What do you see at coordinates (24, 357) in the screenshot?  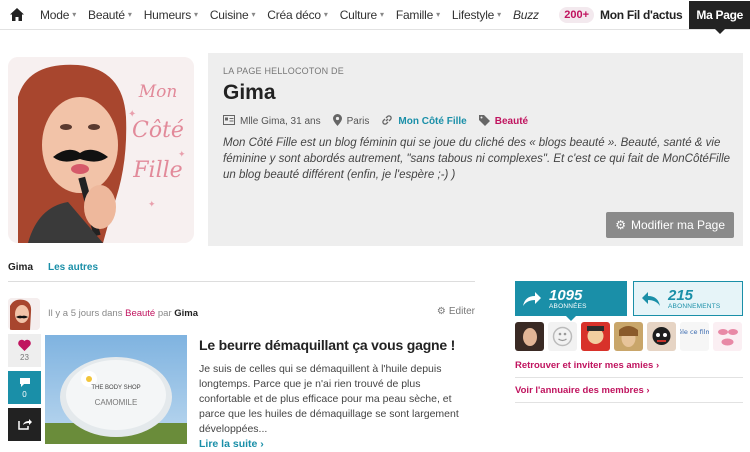 I see `like-count: 23` at bounding box center [24, 357].